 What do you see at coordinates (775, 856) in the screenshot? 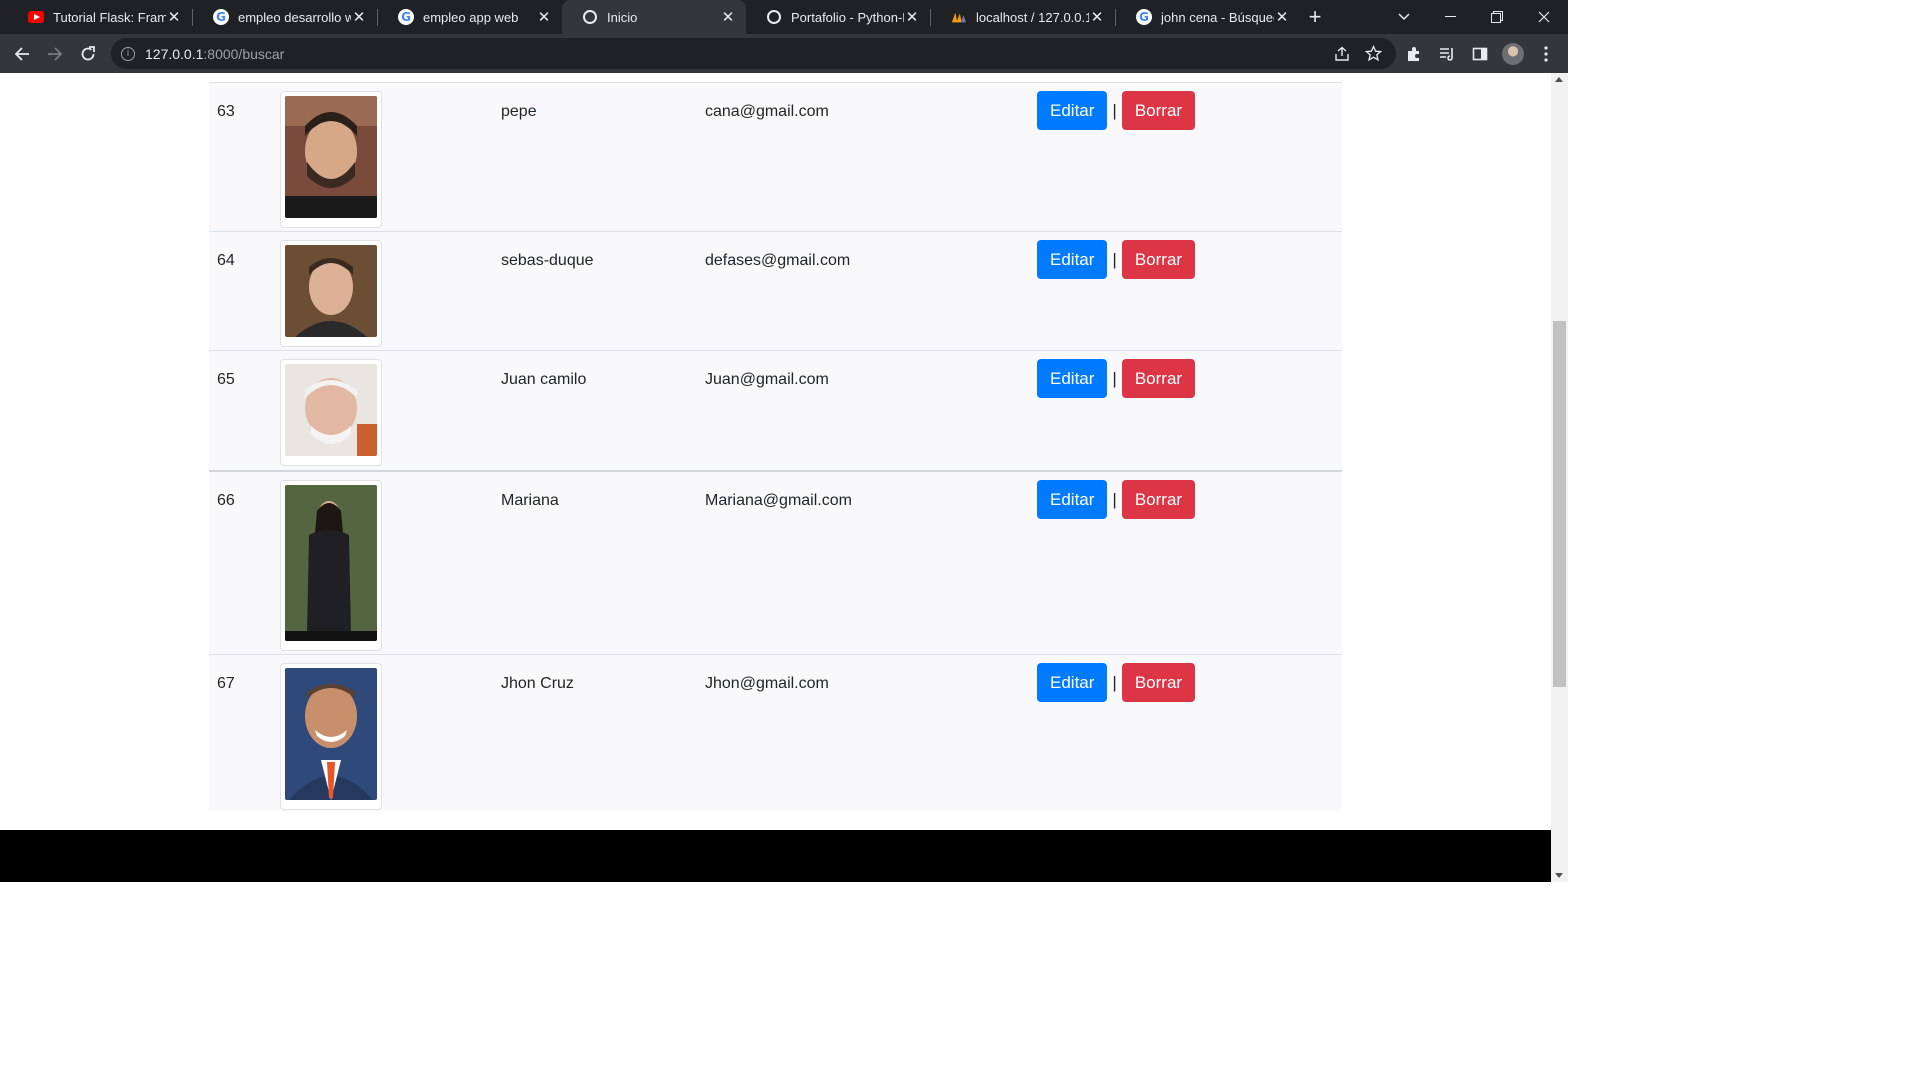
I see `page-footer` at bounding box center [775, 856].